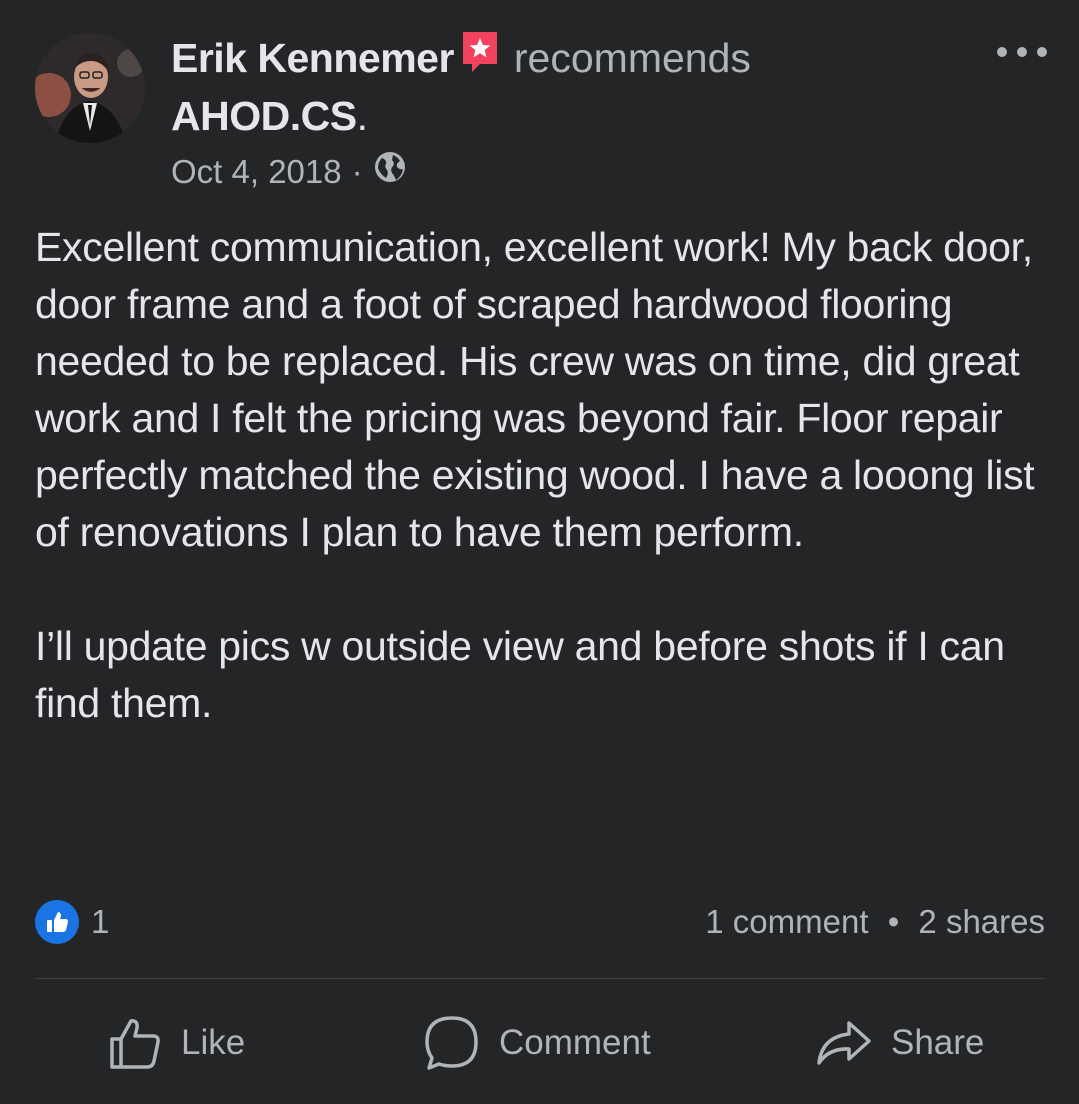 This screenshot has height=1104, width=1079. Describe the element at coordinates (362, 116) in the screenshot. I see `sentence-period: .` at that location.